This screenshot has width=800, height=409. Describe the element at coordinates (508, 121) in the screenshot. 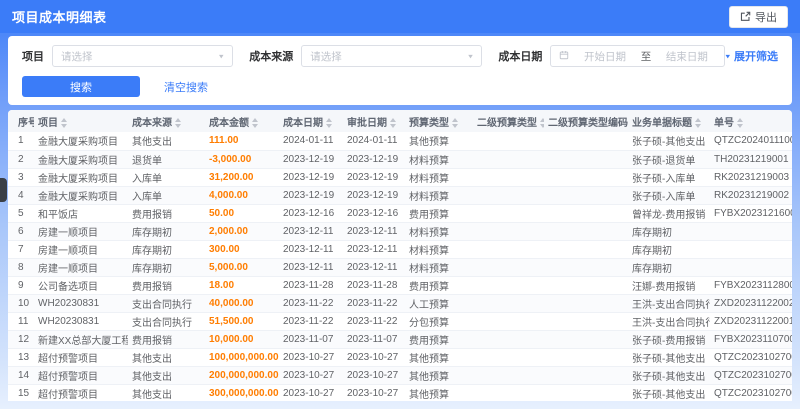

I see `column-header-sub_budget_type: 二级预算类型` at that location.